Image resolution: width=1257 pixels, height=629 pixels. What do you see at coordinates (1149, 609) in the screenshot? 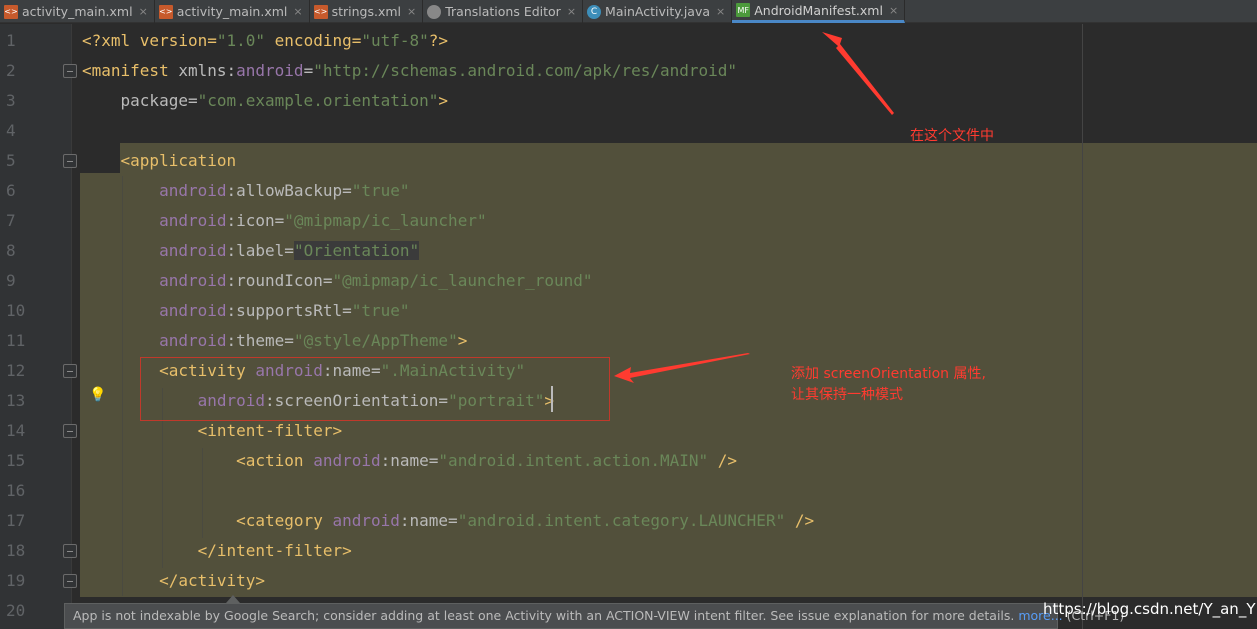
I see `watermark: https://blog.csdn.net/Y_an_Y` at bounding box center [1149, 609].